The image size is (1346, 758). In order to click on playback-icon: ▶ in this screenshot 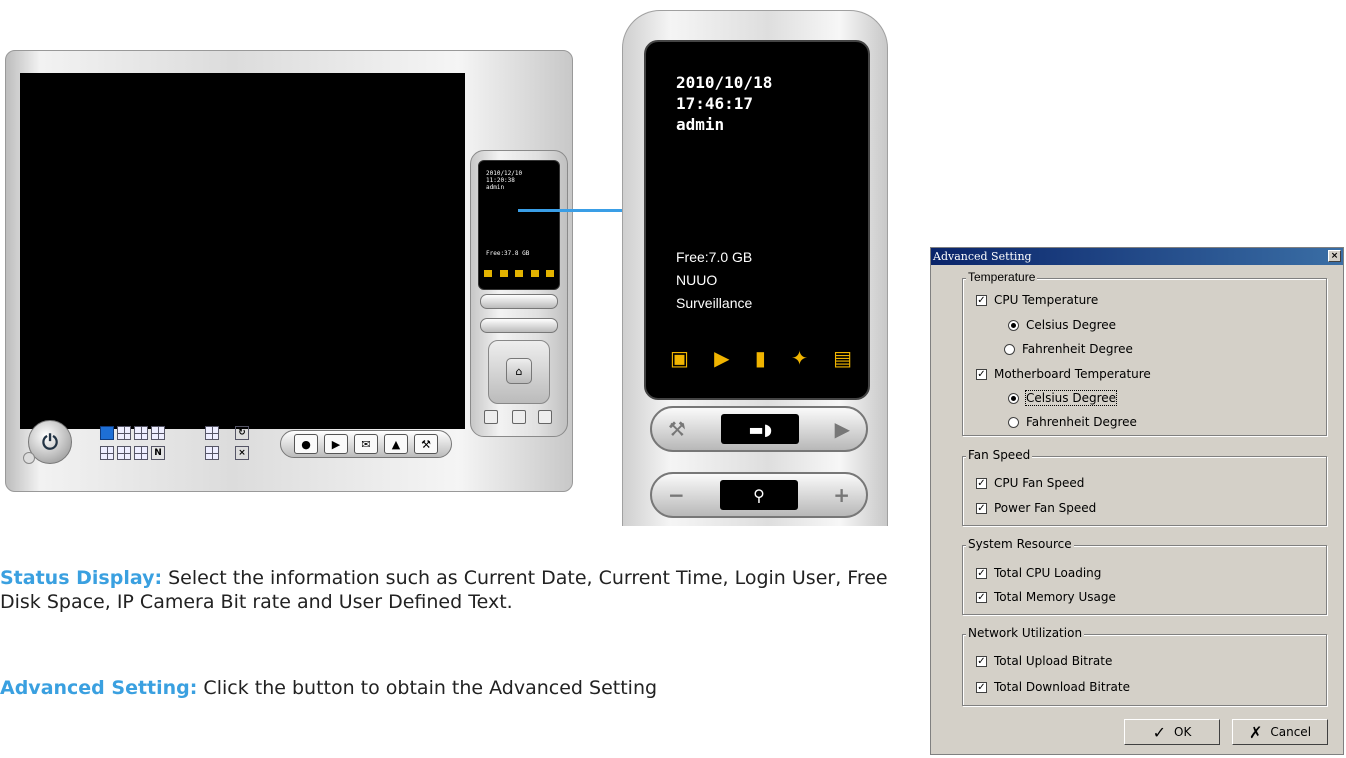, I will do `click(336, 444)`.